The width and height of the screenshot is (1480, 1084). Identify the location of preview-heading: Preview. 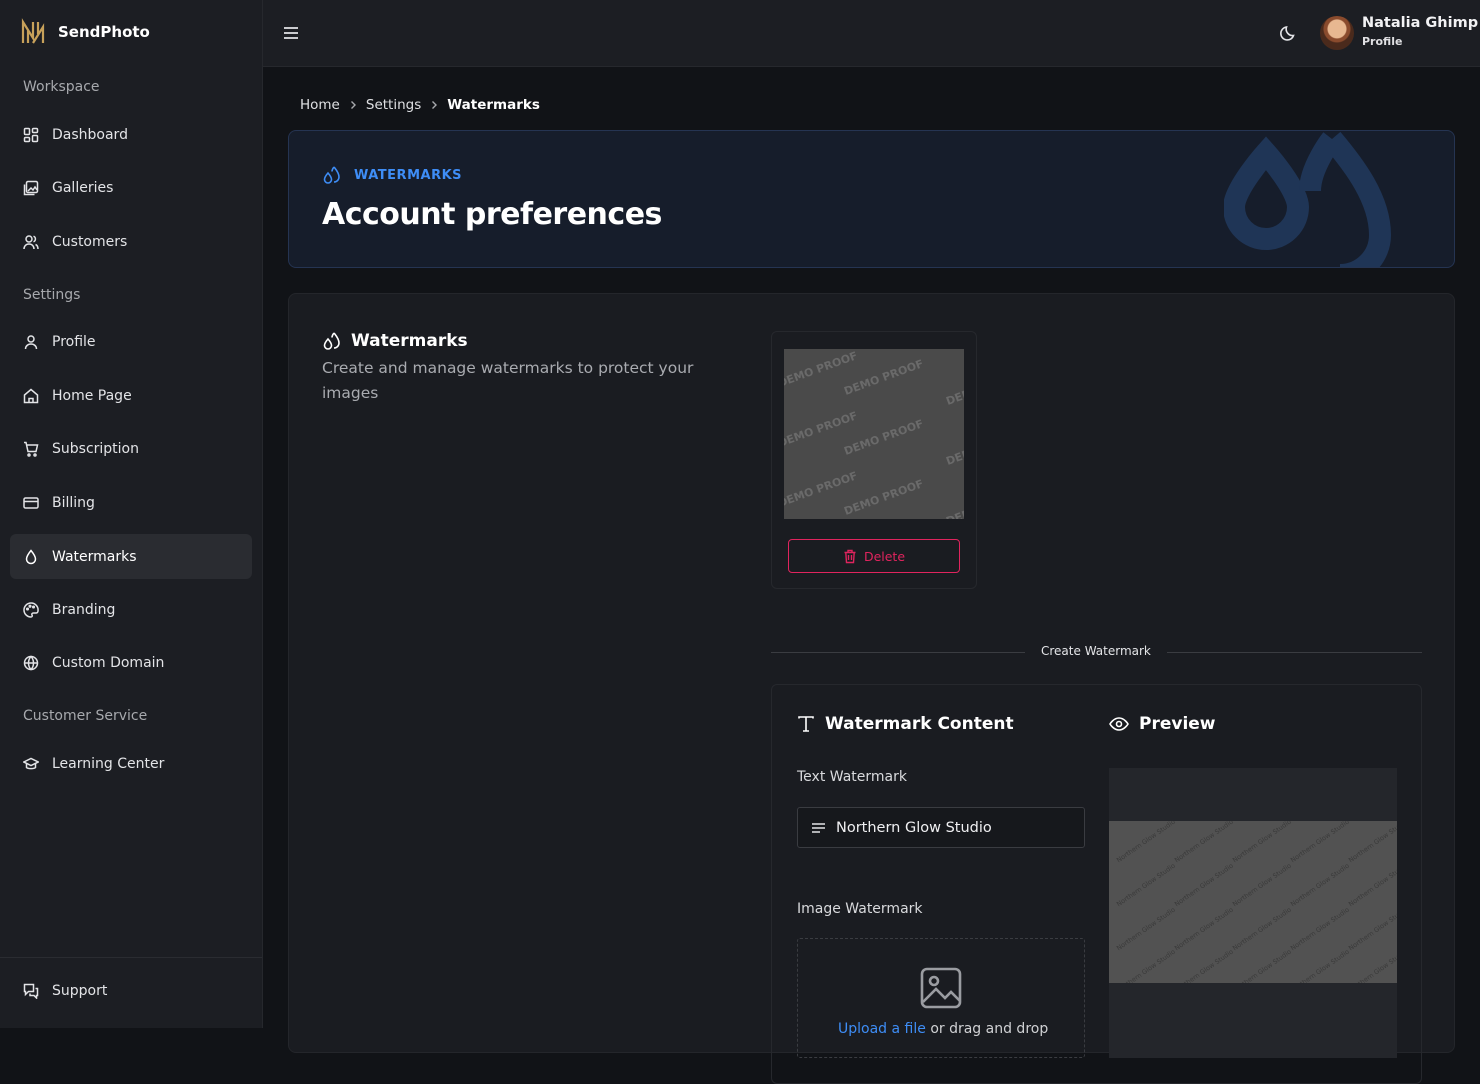
(1162, 724).